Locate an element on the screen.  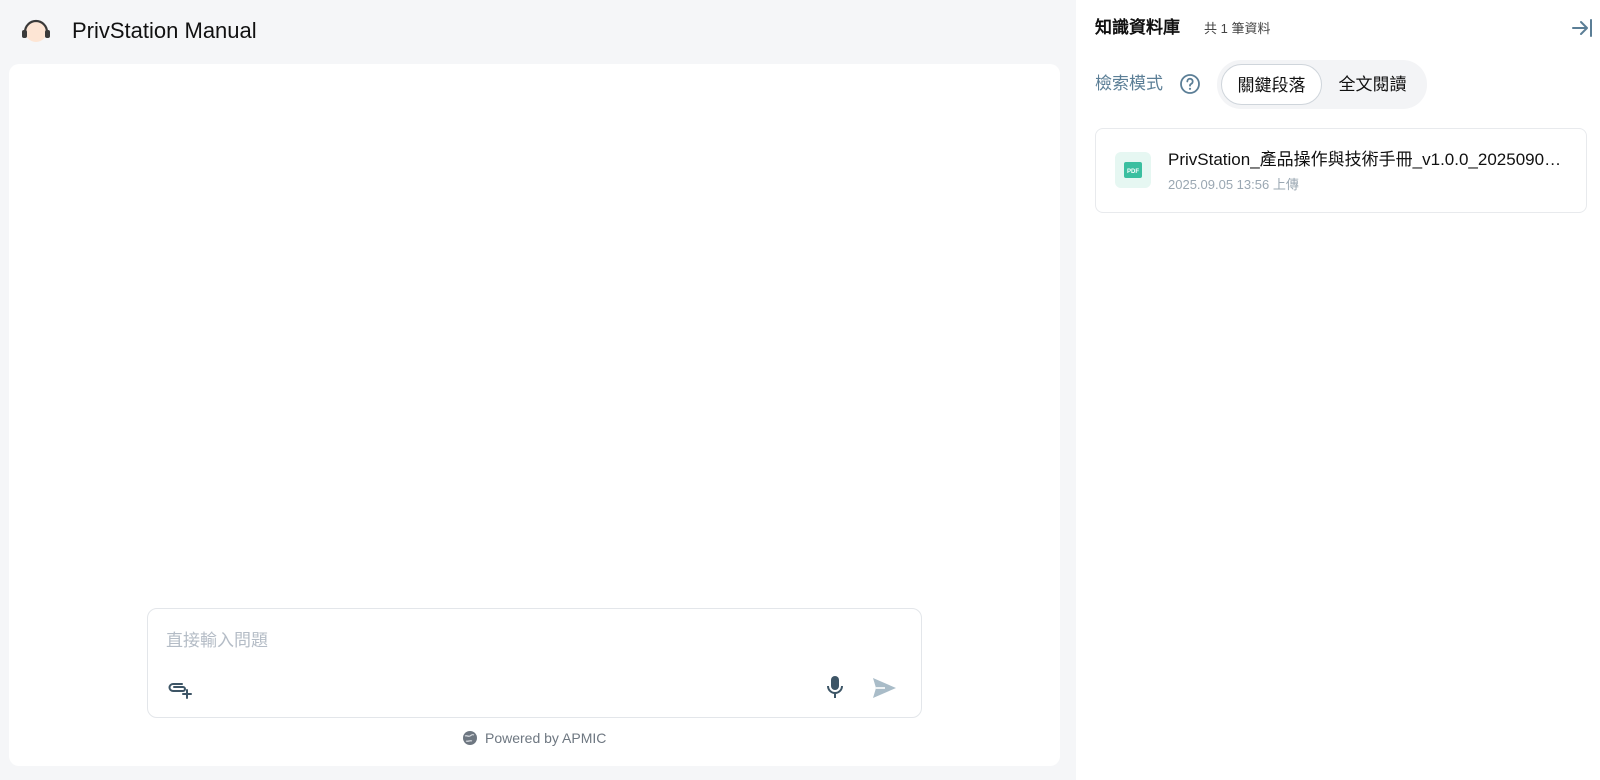
search-mode-toggle: 關鍵段落 全文閱讀 is located at coordinates (1322, 84).